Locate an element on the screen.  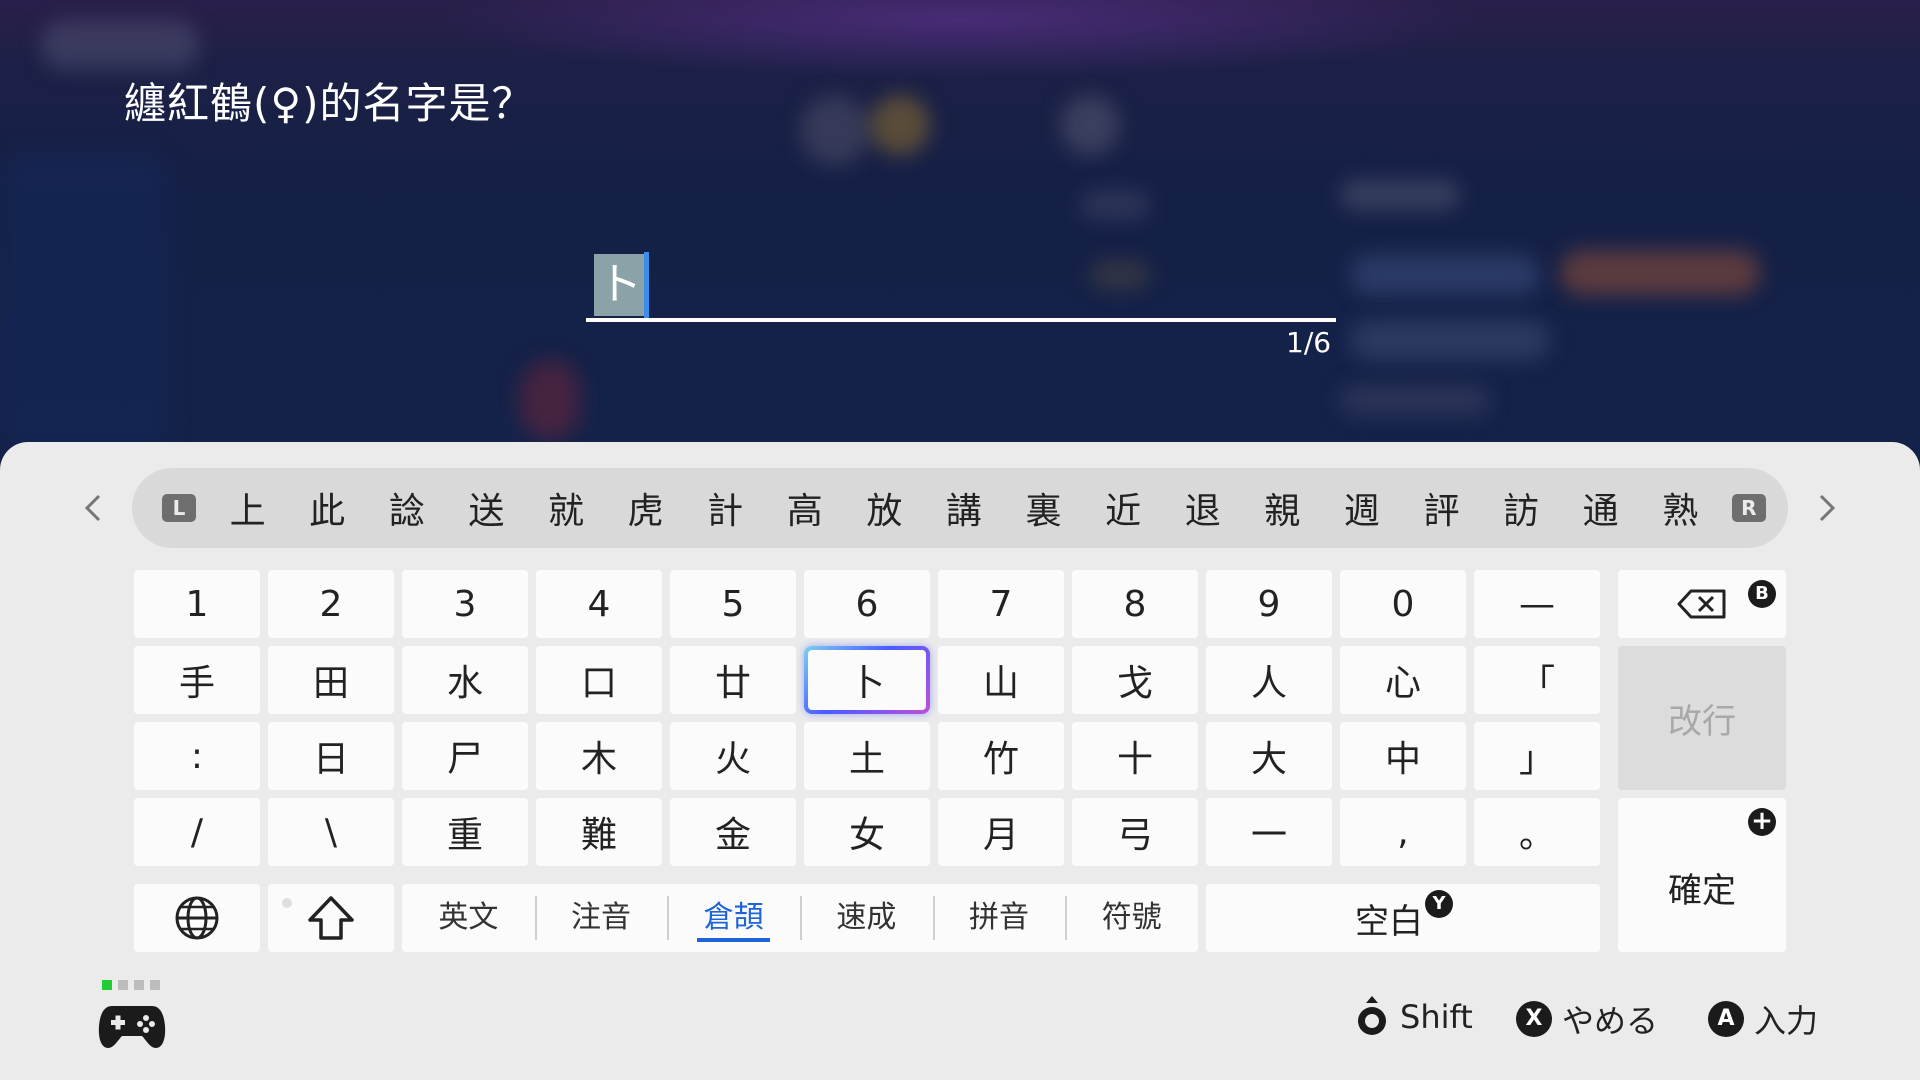
shift-indicator-dot is located at coordinates (287, 903).